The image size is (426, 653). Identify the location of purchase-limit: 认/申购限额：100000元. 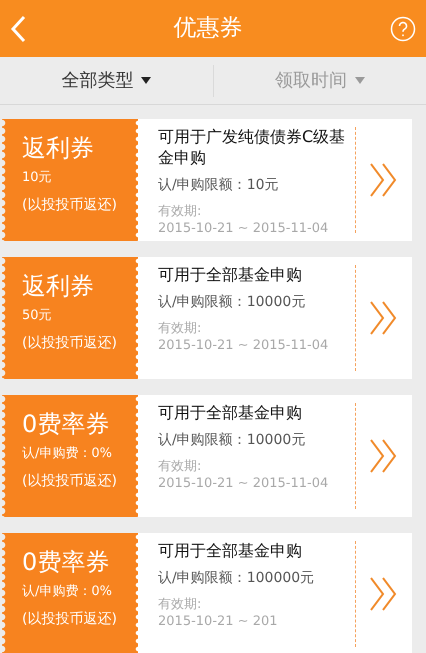
(237, 578).